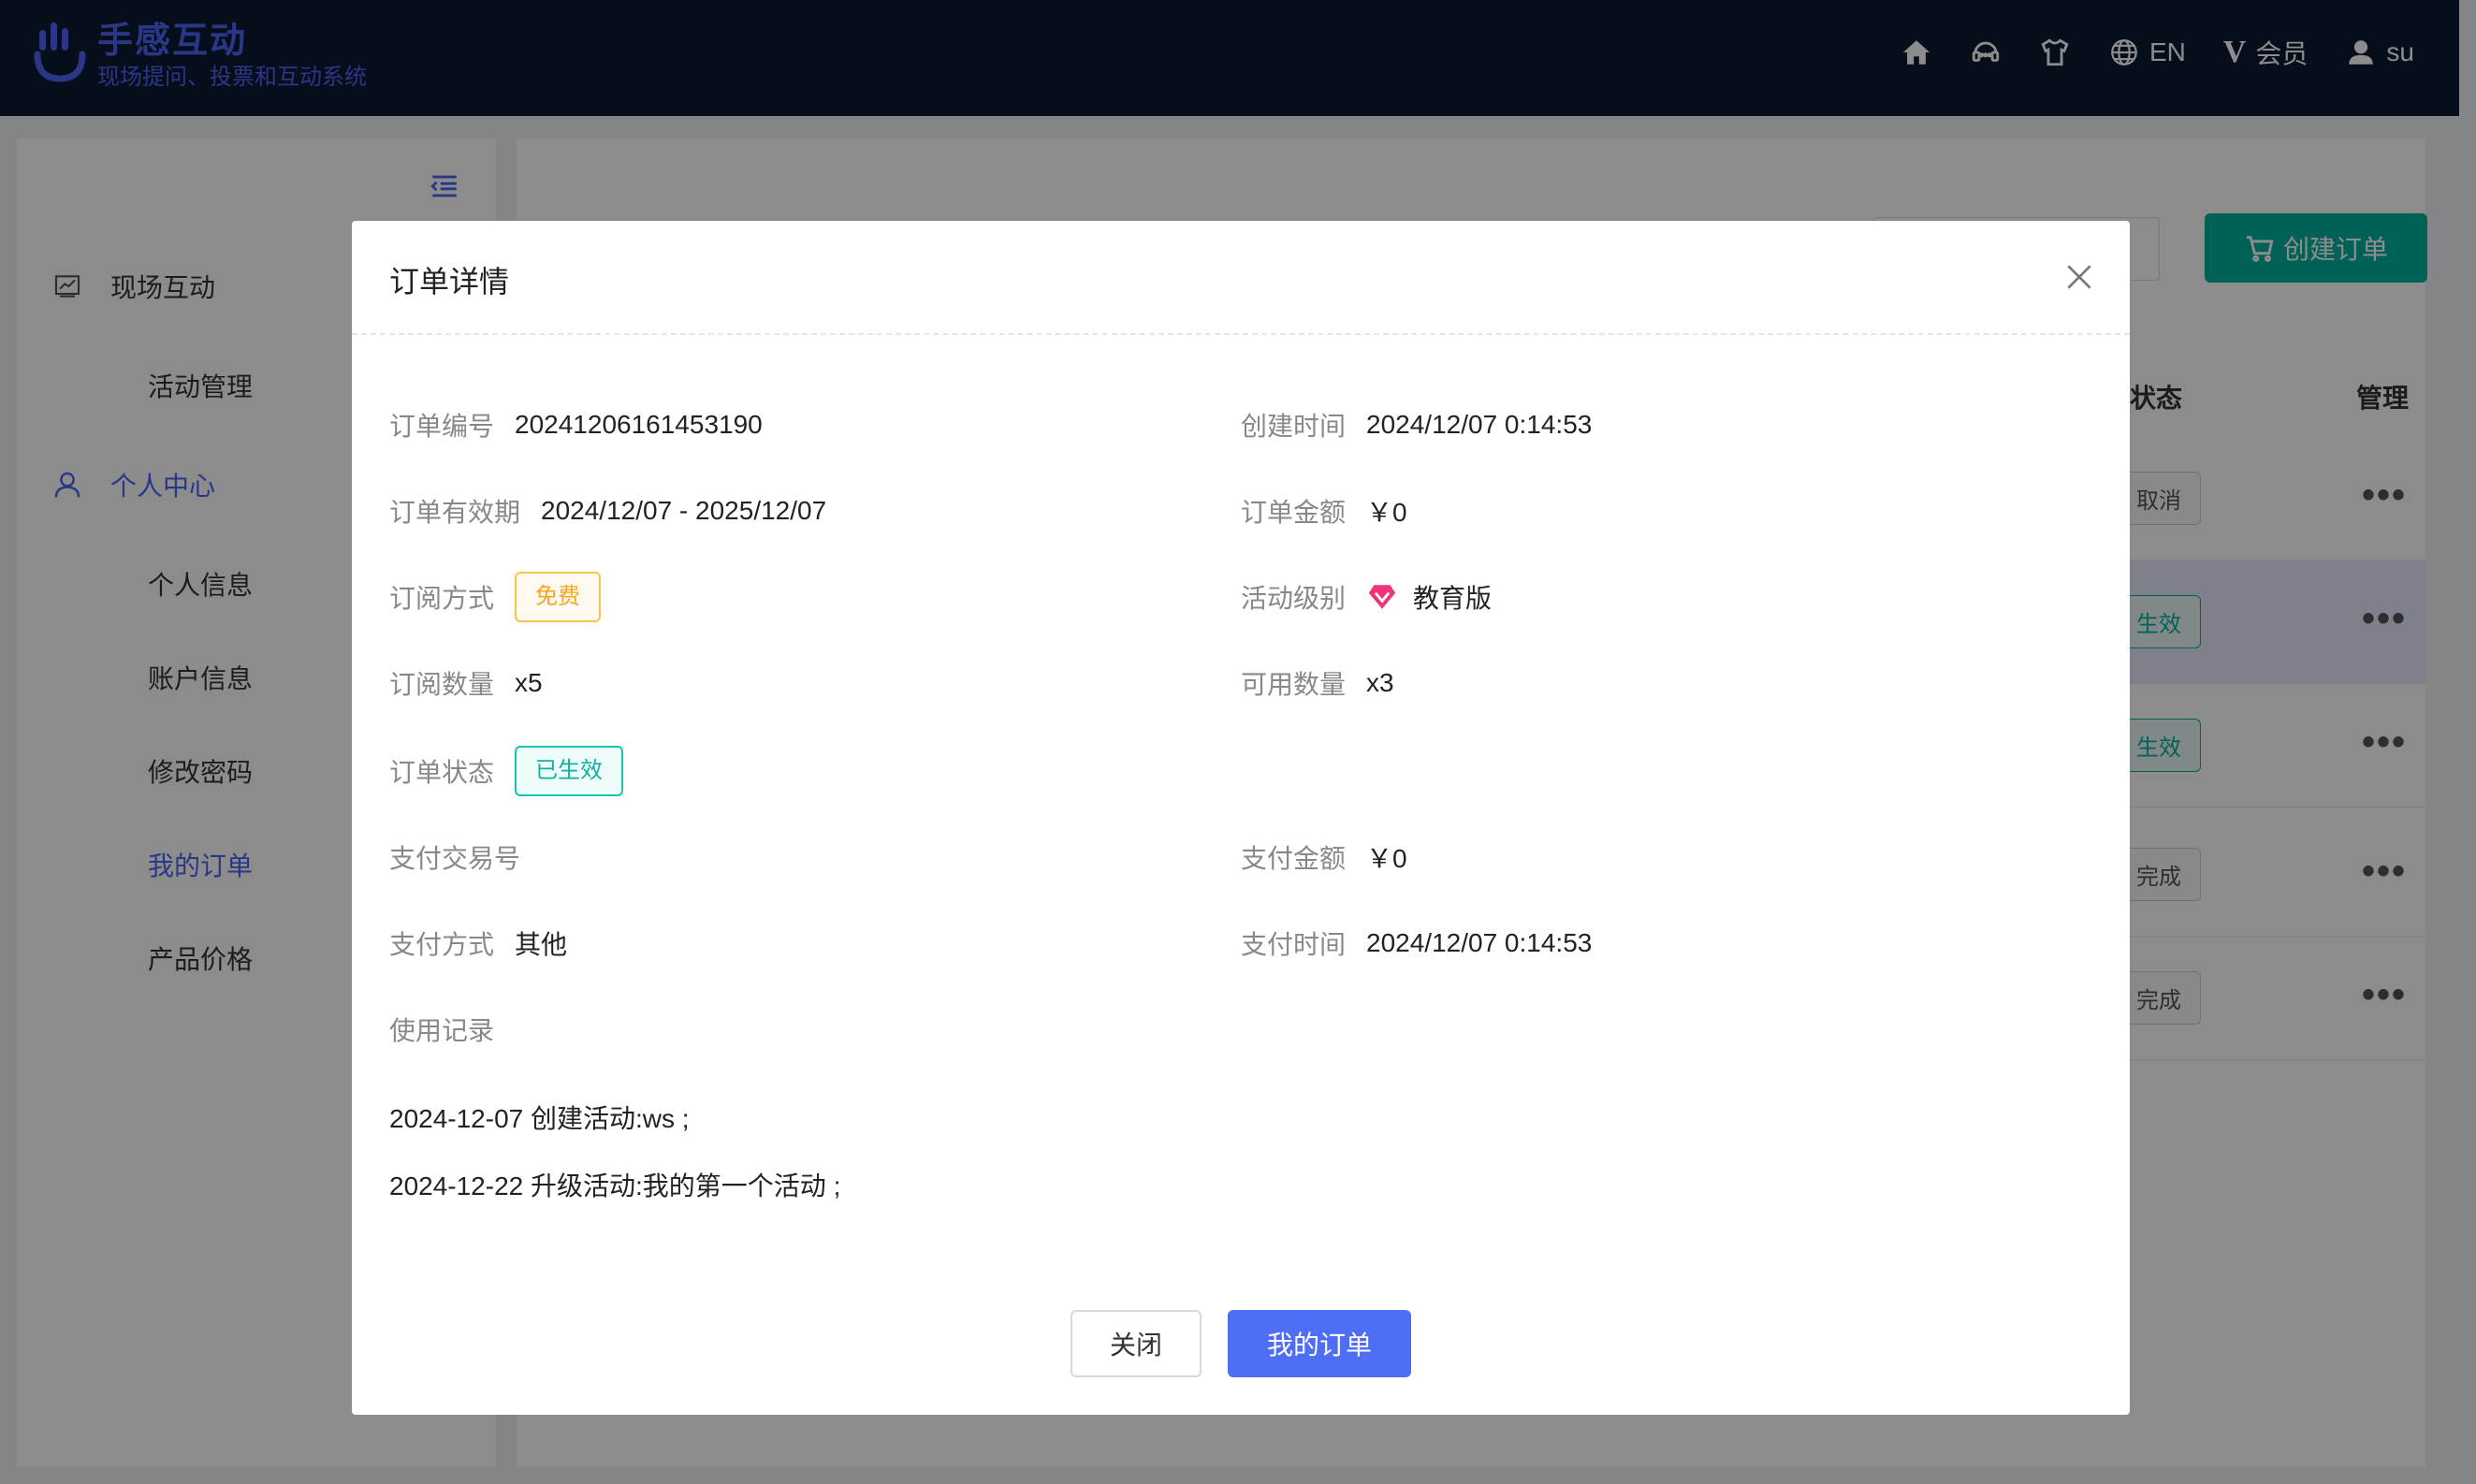 The width and height of the screenshot is (2476, 1484). I want to click on dialog-title: 订单详情, so click(450, 281).